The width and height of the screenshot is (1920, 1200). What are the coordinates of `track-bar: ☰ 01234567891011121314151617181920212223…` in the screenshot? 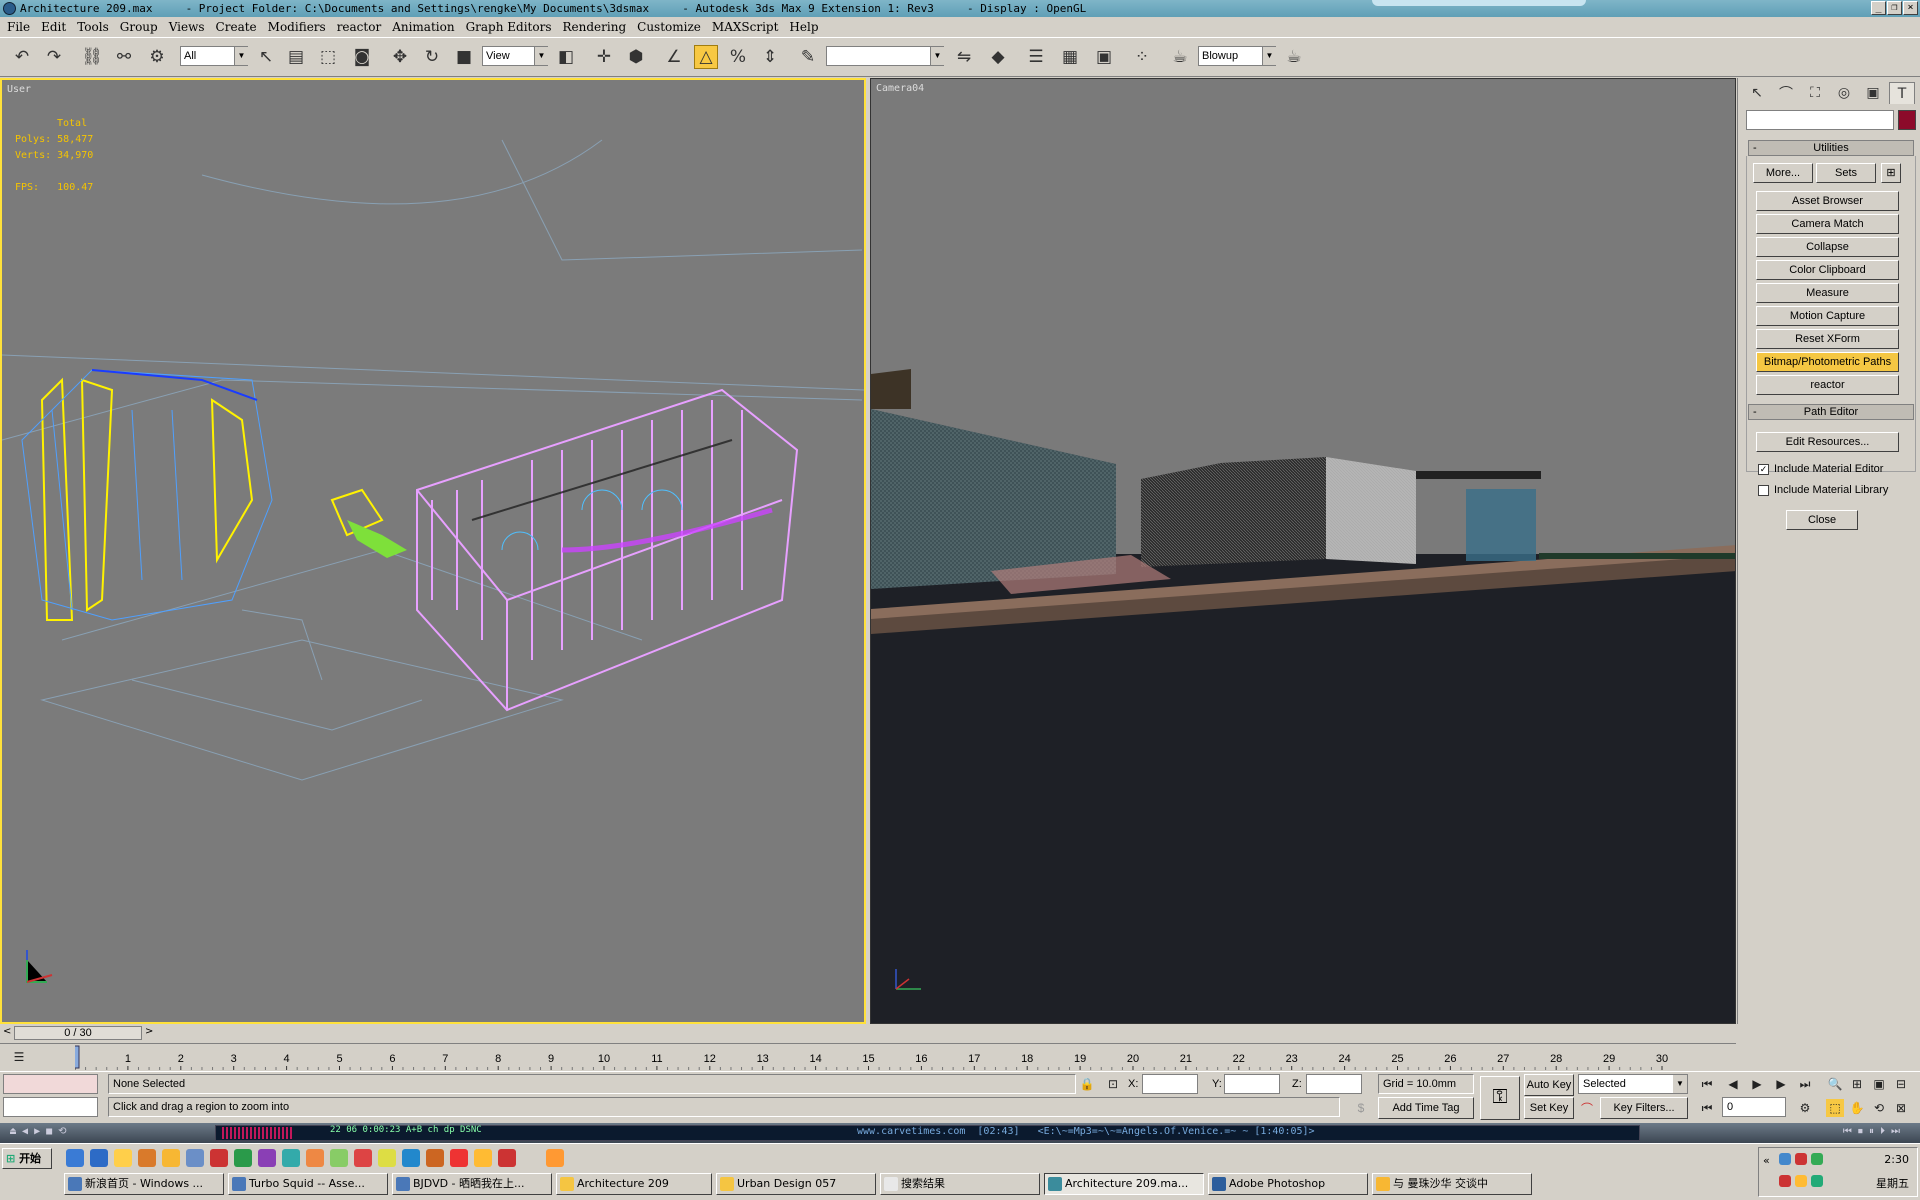 It's located at (868, 1056).